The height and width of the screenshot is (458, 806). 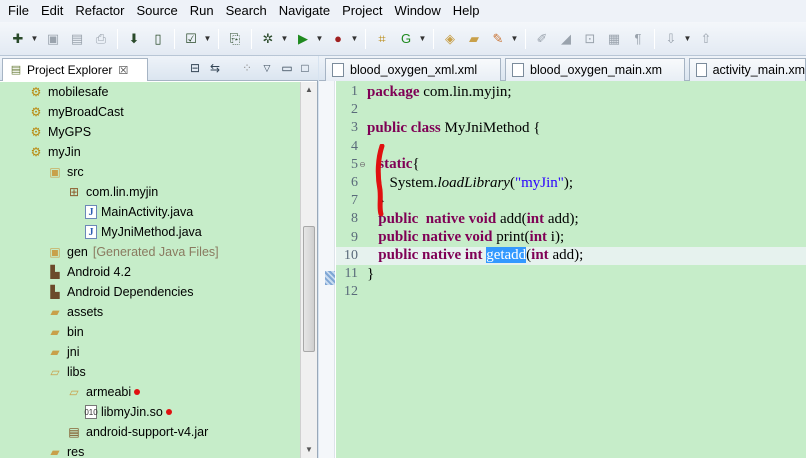 I want to click on tree-item: J MainActivity.java, so click(x=139, y=212).